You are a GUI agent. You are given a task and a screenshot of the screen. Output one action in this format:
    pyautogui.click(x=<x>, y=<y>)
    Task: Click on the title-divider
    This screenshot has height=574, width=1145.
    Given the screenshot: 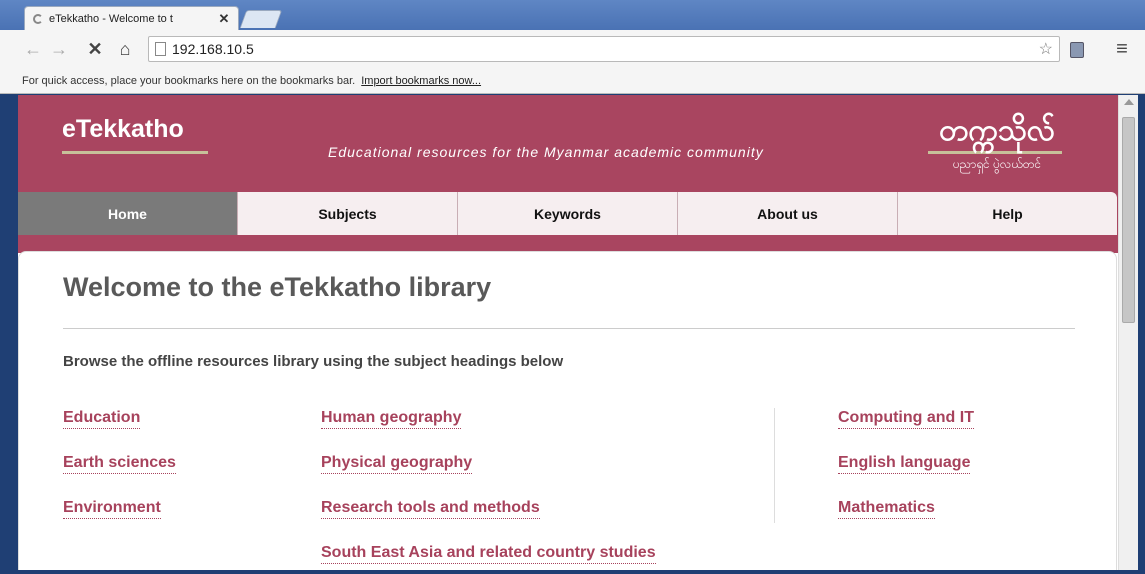 What is the action you would take?
    pyautogui.click(x=569, y=328)
    